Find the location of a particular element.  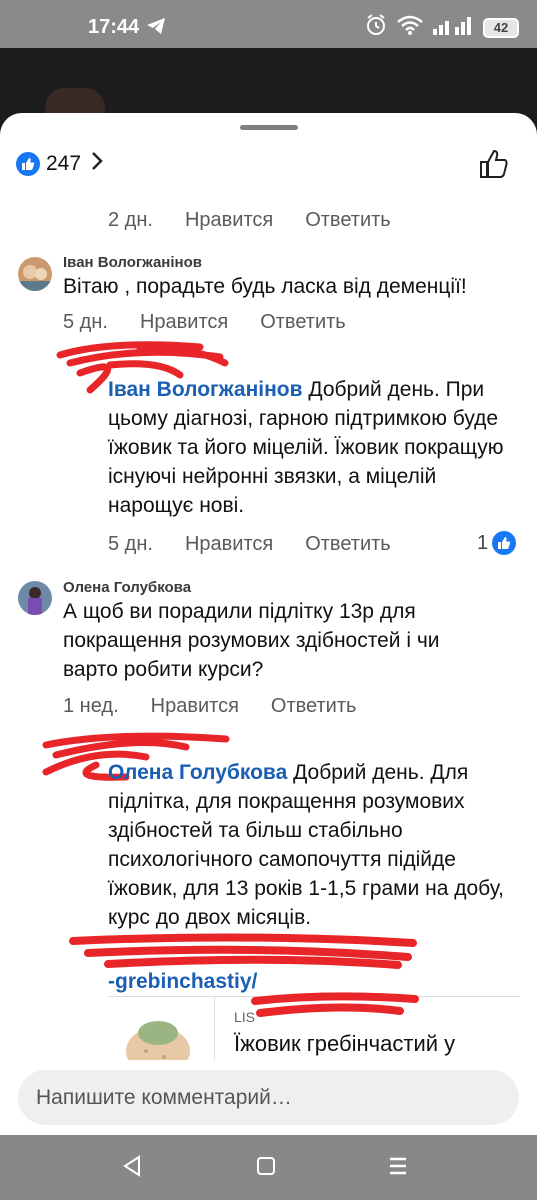

action-row: 2 дн. Нравится Ответить is located at coordinates (265, 220).